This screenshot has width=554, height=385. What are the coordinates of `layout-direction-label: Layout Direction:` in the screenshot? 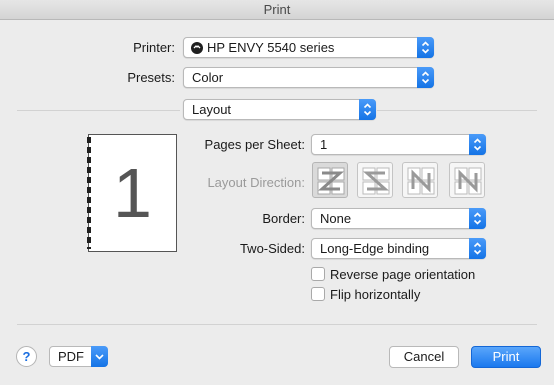 It's located at (256, 182).